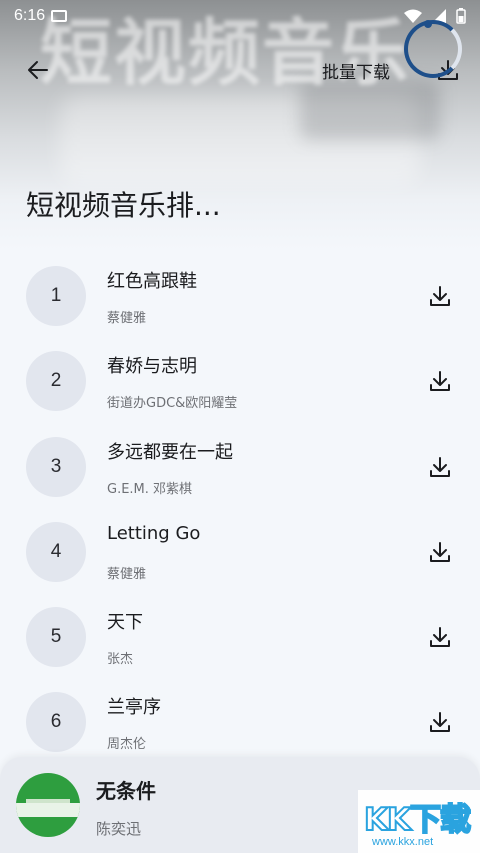 The image size is (480, 853). What do you see at coordinates (119, 829) in the screenshot?
I see `now-playing-artist: 陈奕迅` at bounding box center [119, 829].